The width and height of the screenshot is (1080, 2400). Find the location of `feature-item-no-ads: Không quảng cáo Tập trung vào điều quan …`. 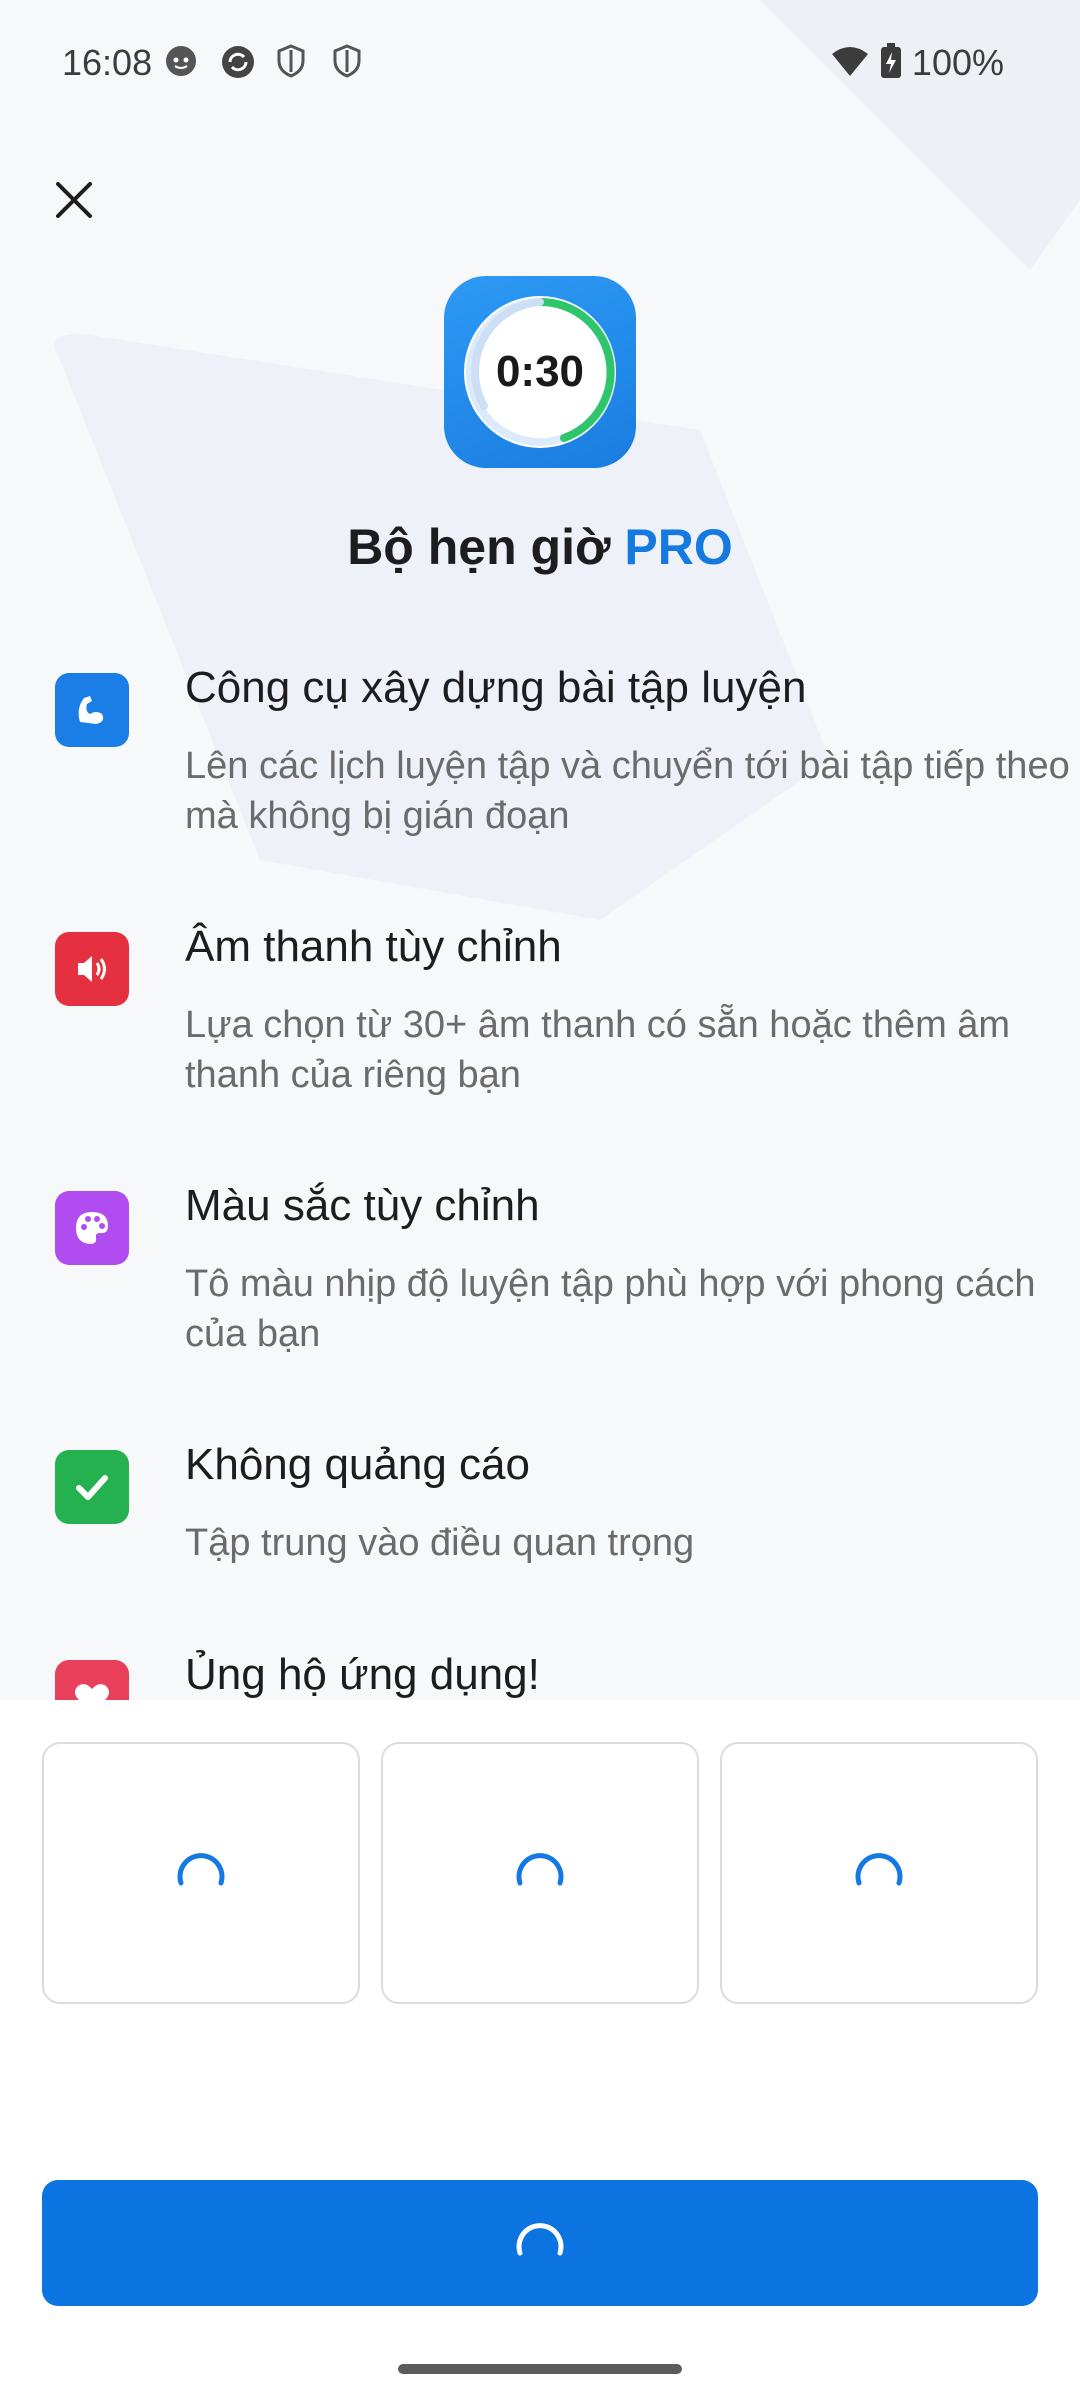

feature-item-no-ads: Không quảng cáo Tập trung vào điều quan … is located at coordinates (545, 1520).